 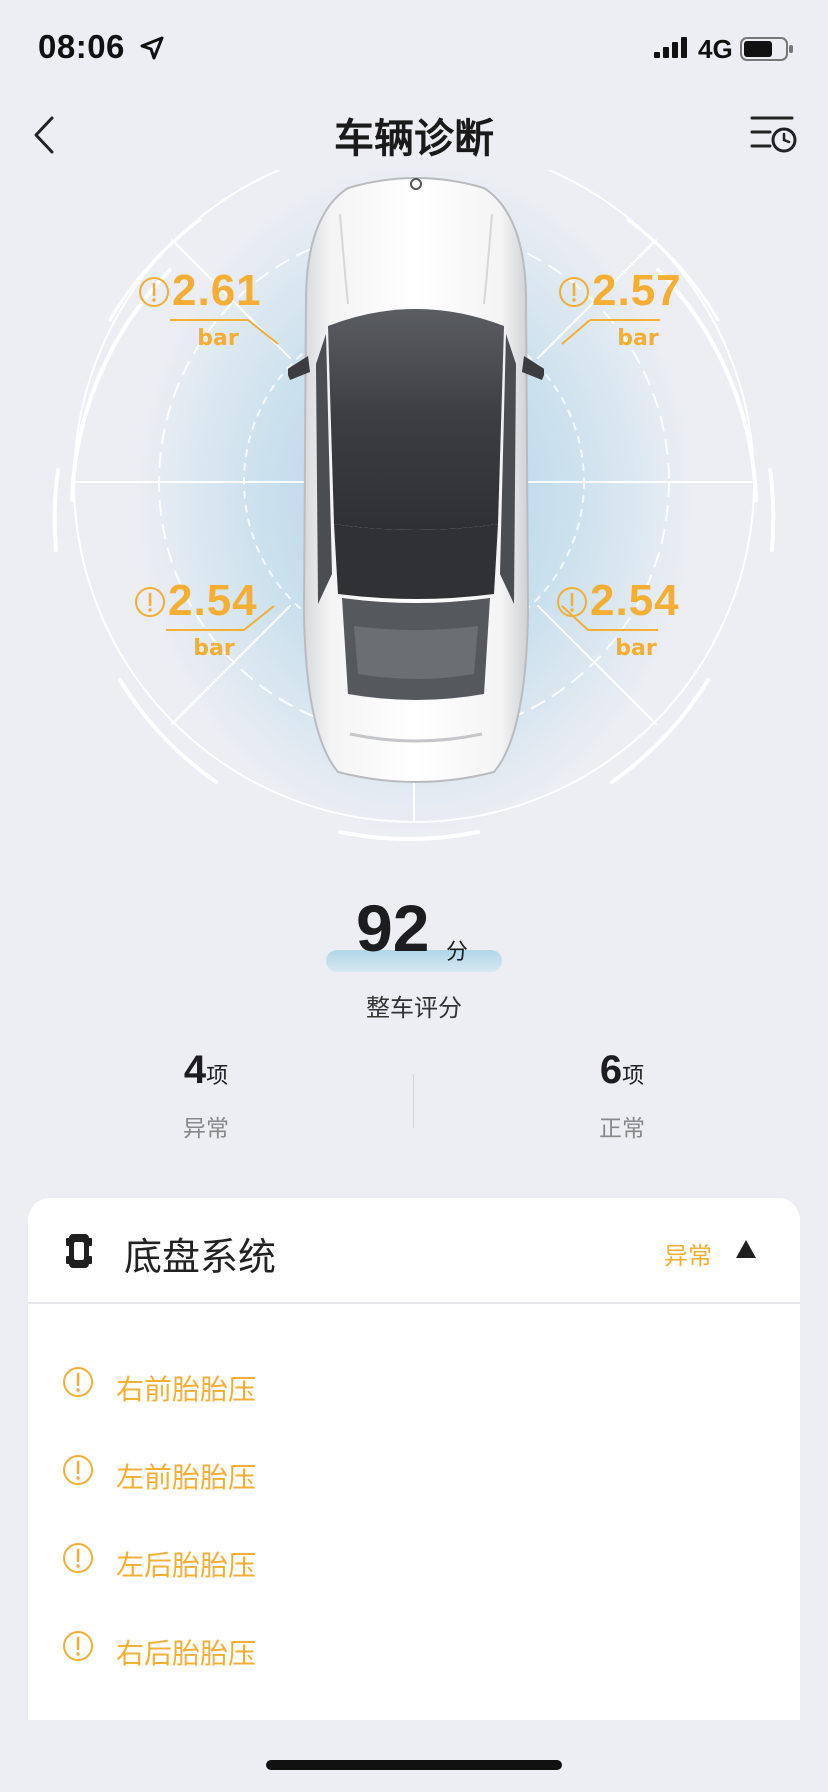 What do you see at coordinates (186, 1389) in the screenshot?
I see `issue-label: 右前胎胎压` at bounding box center [186, 1389].